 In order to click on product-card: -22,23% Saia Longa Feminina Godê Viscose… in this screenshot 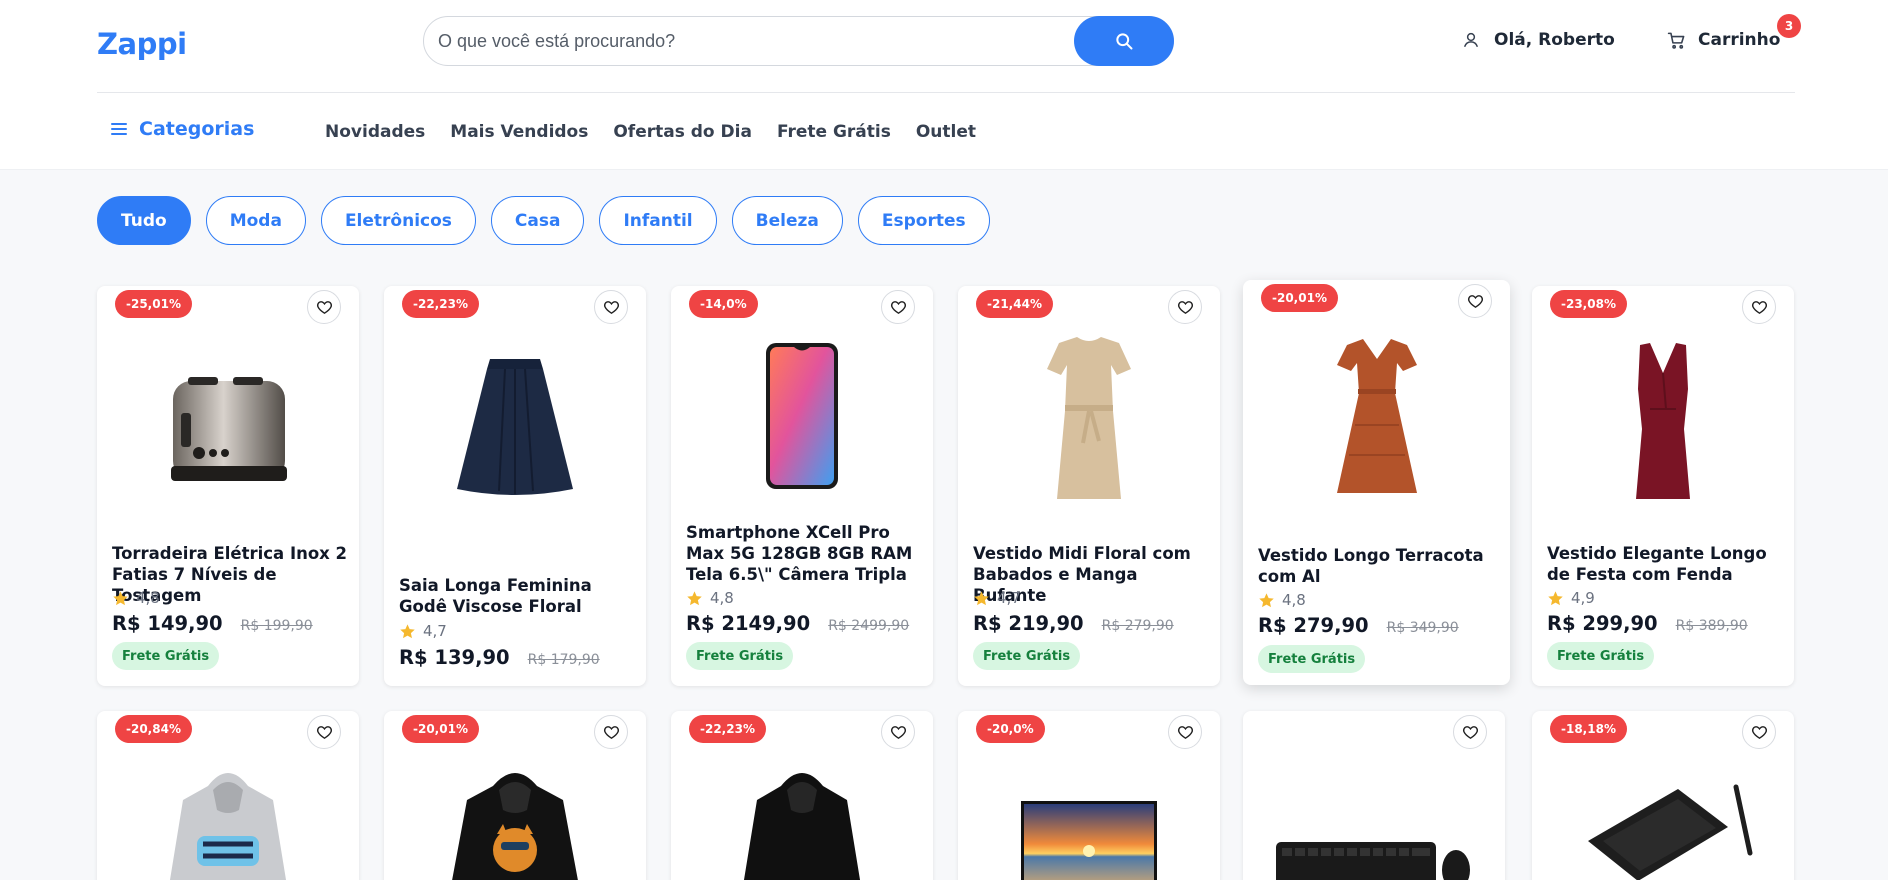, I will do `click(515, 486)`.